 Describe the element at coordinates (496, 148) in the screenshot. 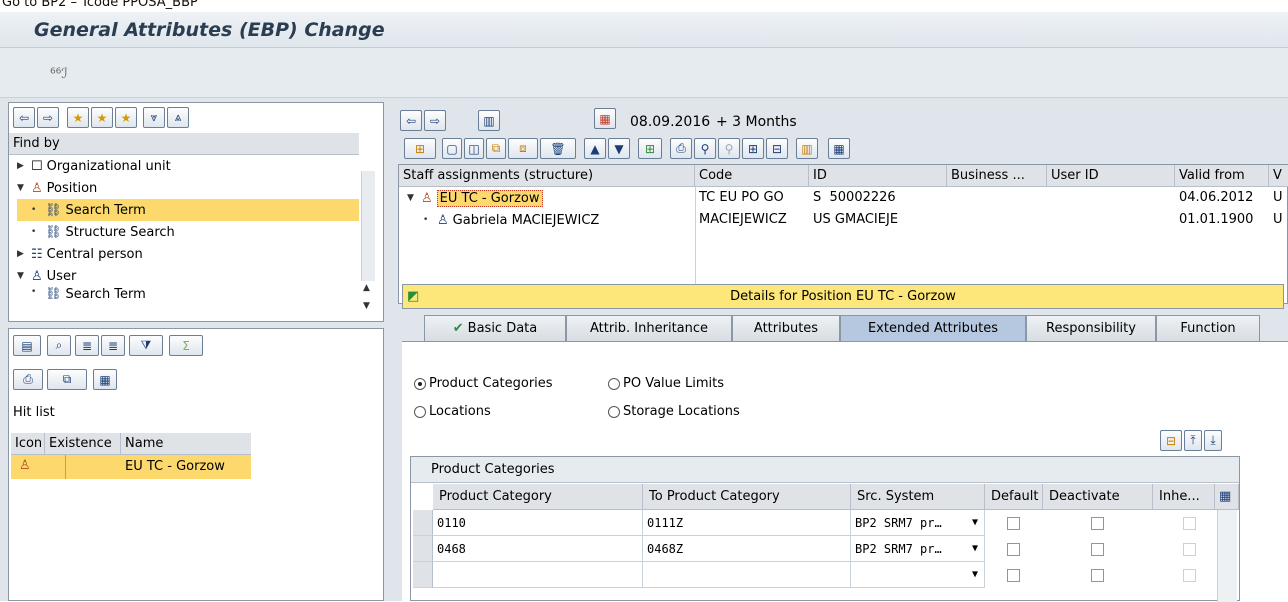

I see `move-icon: ⧉` at that location.